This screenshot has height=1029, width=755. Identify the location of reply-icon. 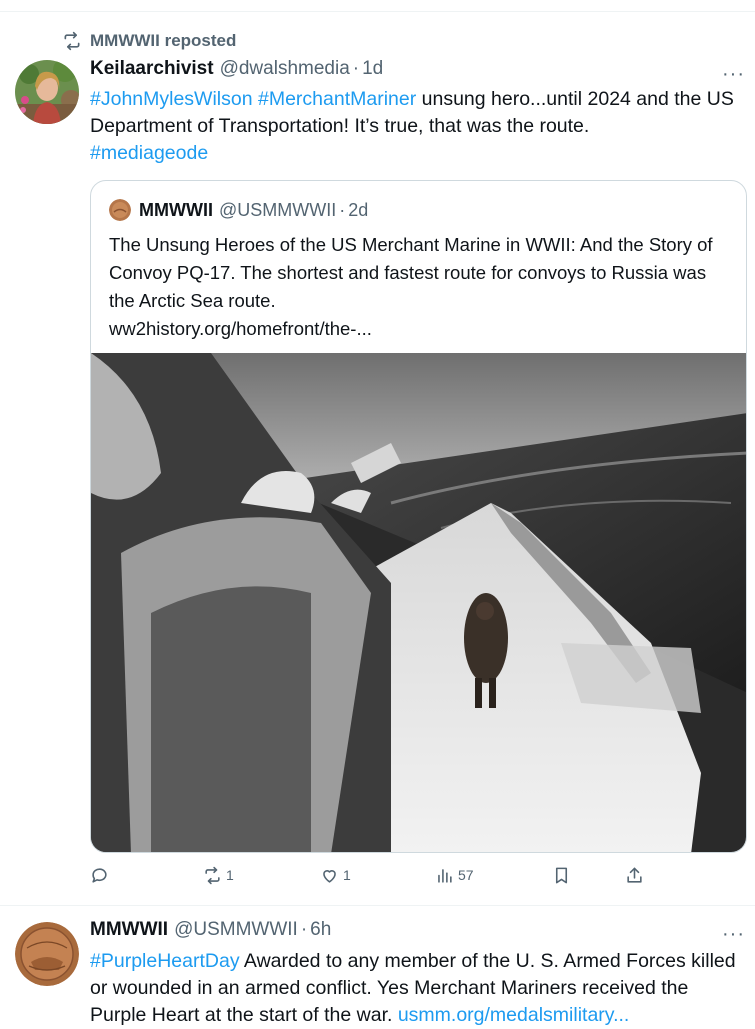
(99, 875).